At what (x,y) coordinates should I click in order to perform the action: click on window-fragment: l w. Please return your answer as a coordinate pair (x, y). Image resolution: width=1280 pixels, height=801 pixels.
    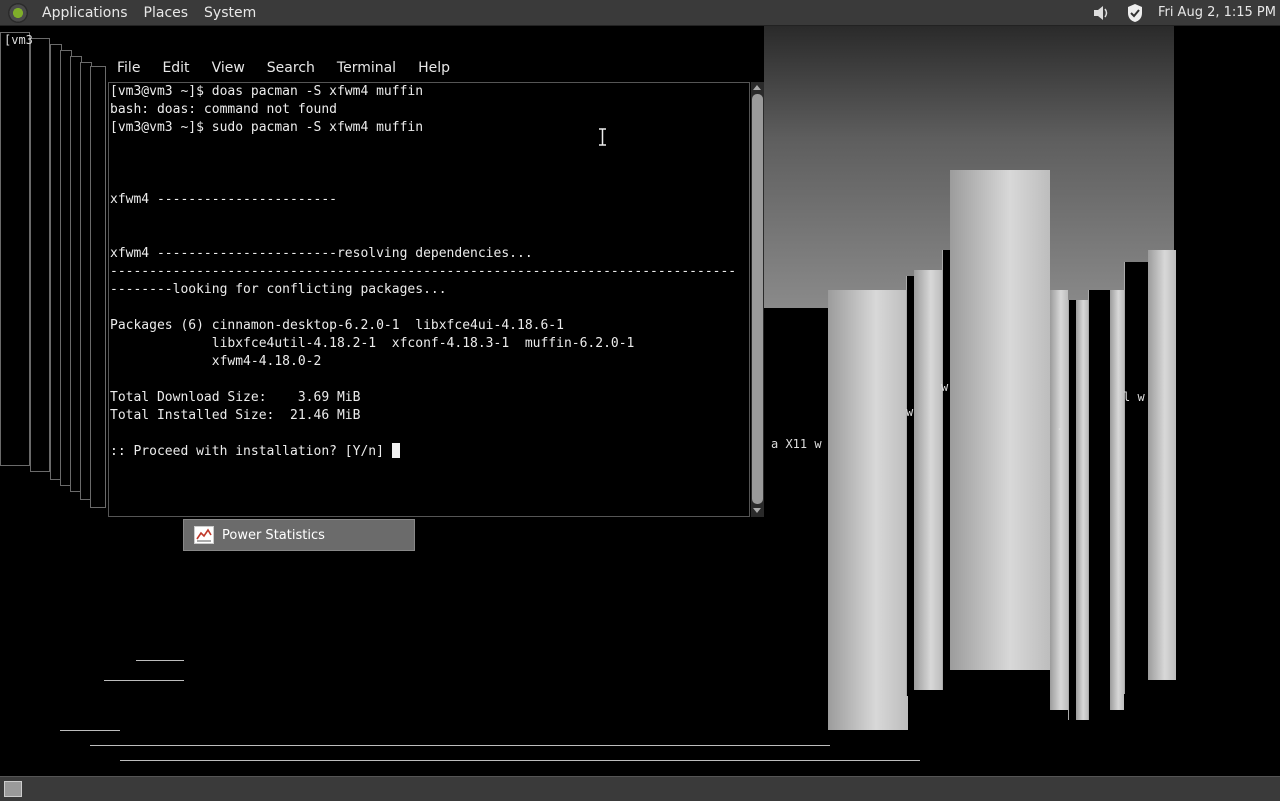
    Looking at the image, I should click on (1134, 397).